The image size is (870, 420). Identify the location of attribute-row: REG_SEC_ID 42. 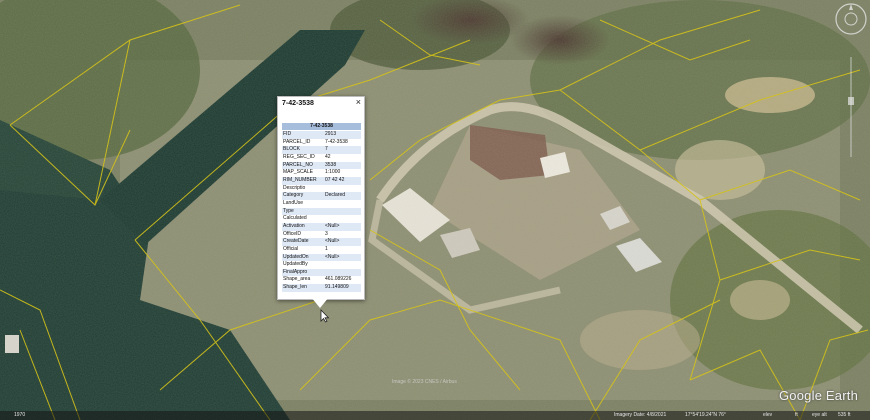
(321, 158).